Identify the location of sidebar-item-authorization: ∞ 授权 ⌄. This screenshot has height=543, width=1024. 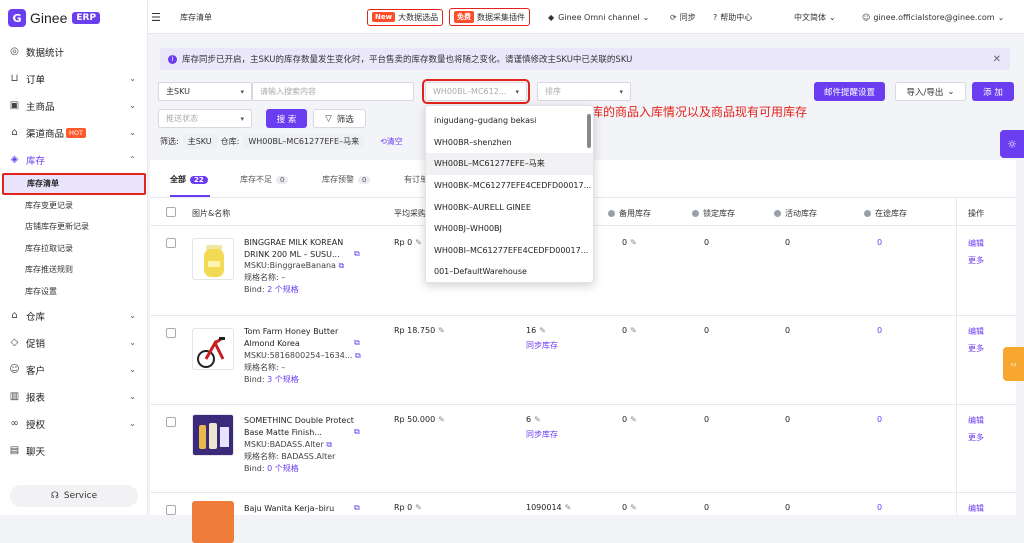
(74, 423).